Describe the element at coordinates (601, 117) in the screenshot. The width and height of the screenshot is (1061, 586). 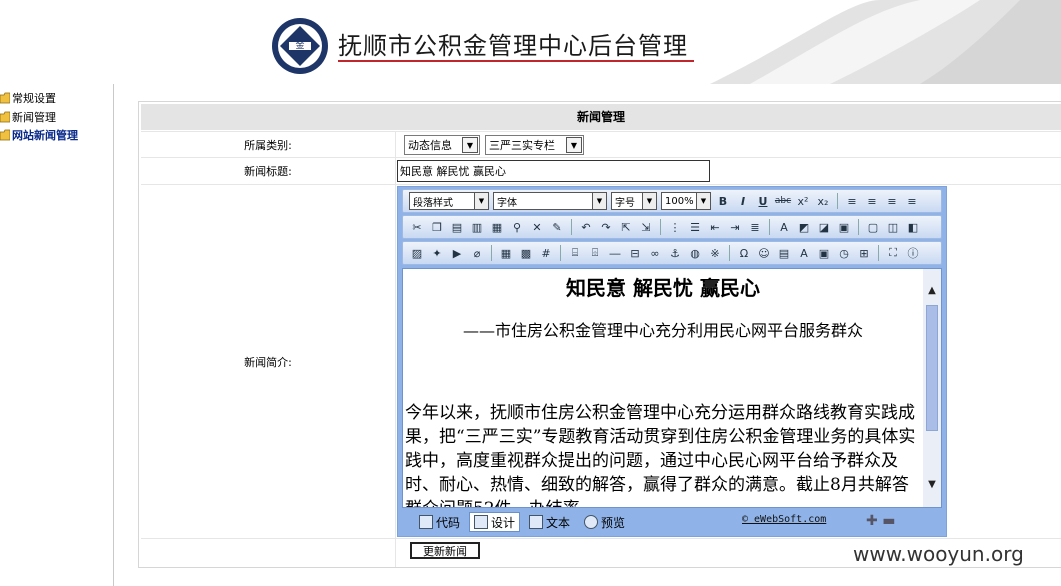
I see `panel-title: 新闻管理` at that location.